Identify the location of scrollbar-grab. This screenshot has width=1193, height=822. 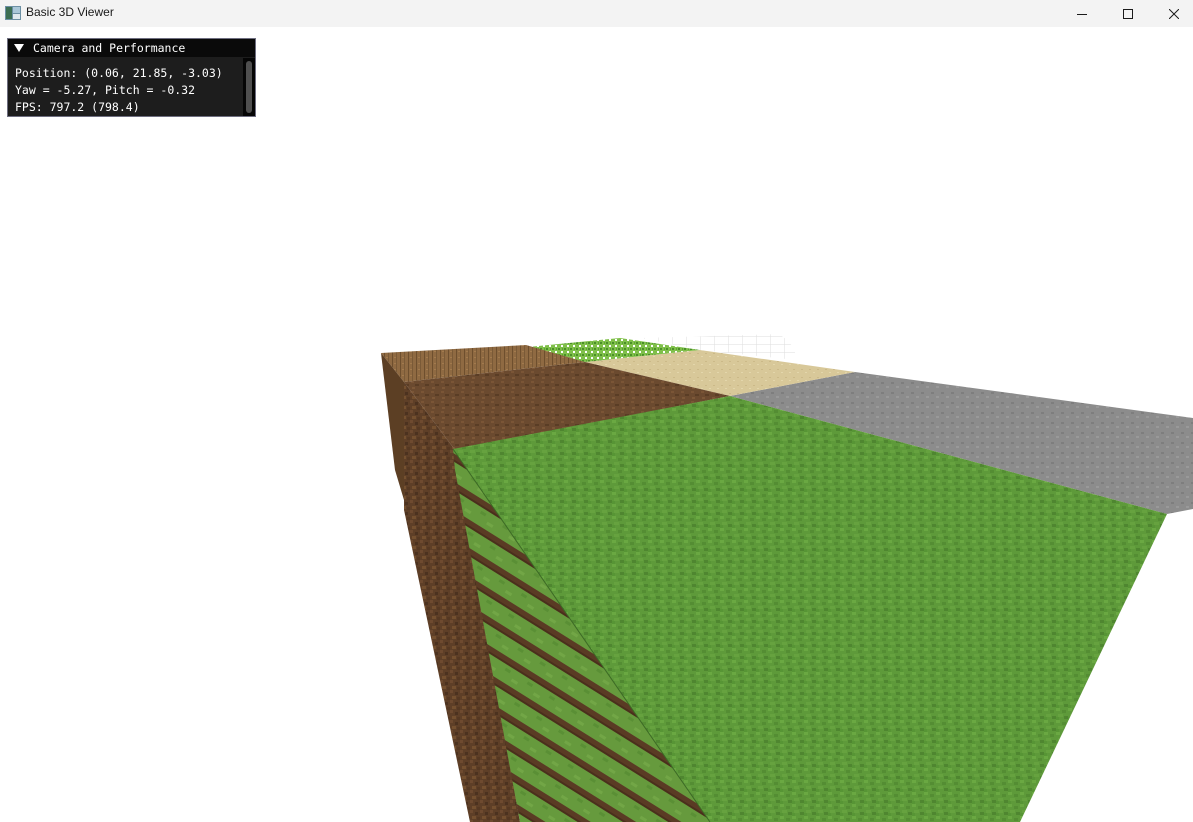
(249, 87).